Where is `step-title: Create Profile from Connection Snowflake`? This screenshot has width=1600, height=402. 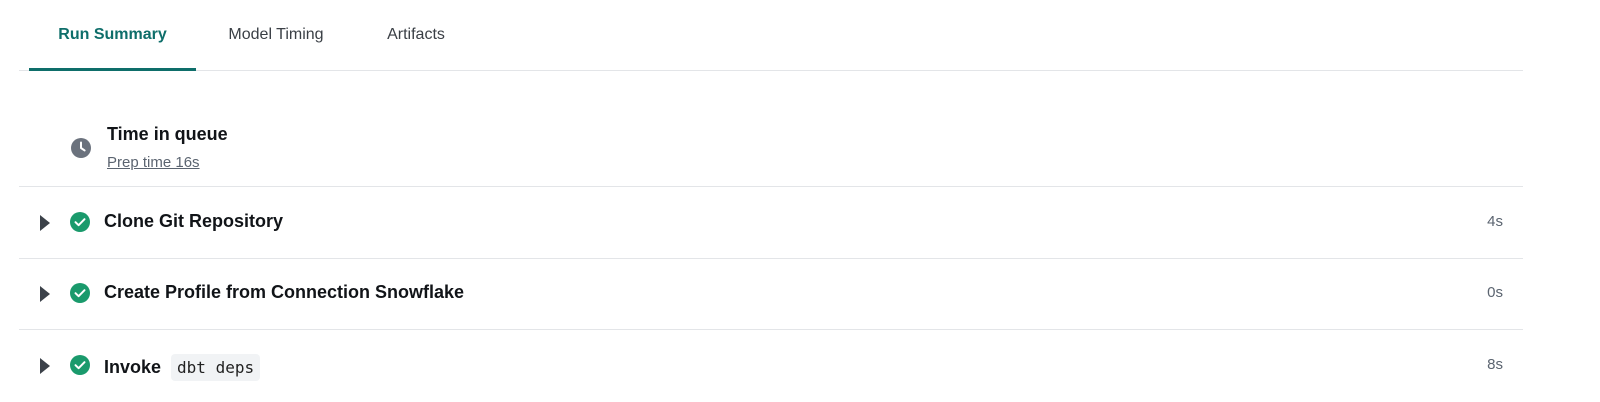 step-title: Create Profile from Connection Snowflake is located at coordinates (284, 292).